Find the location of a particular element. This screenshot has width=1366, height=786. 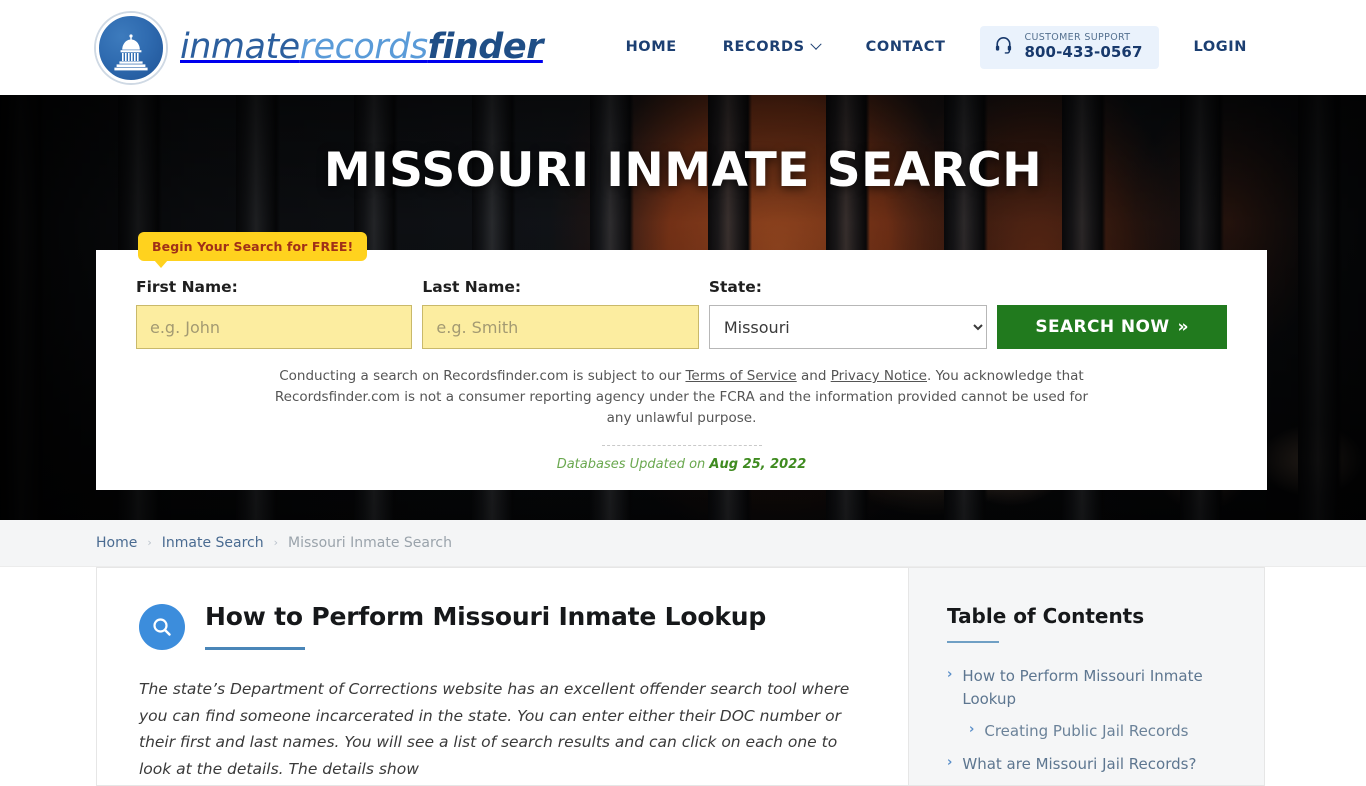

first-name-input is located at coordinates (274, 327).